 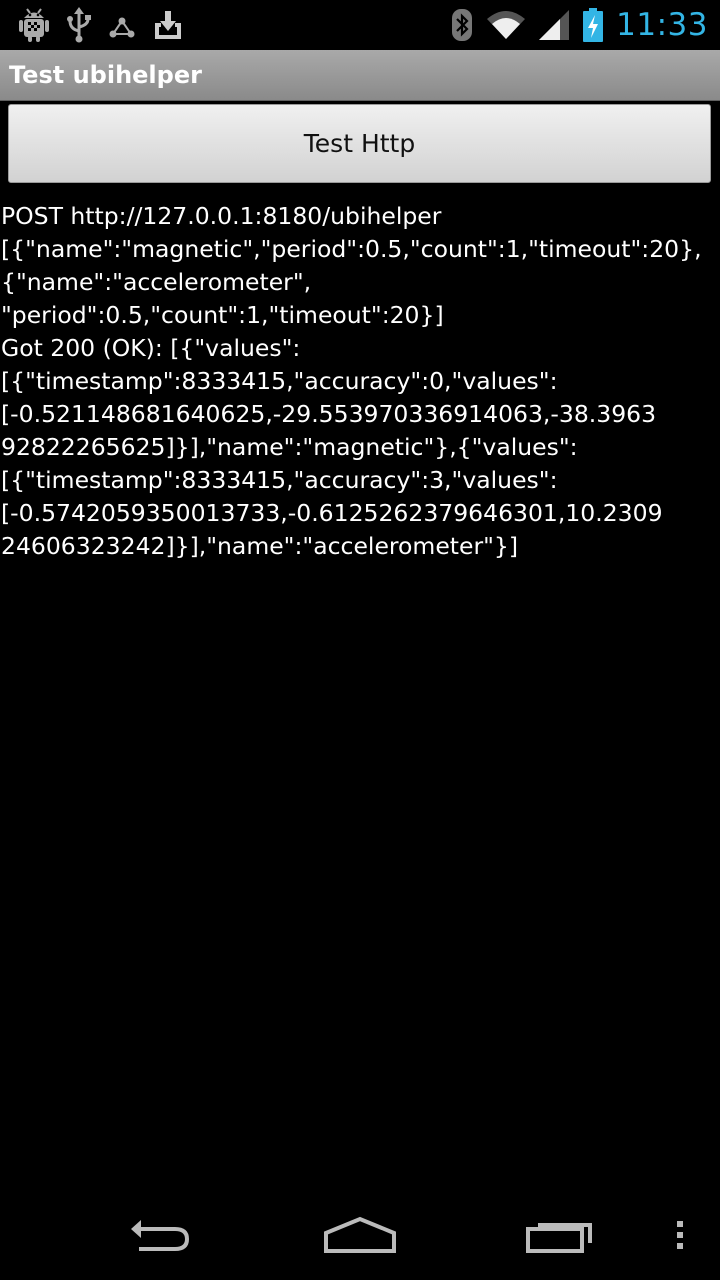 I want to click on cell-signal-icon, so click(x=554, y=25).